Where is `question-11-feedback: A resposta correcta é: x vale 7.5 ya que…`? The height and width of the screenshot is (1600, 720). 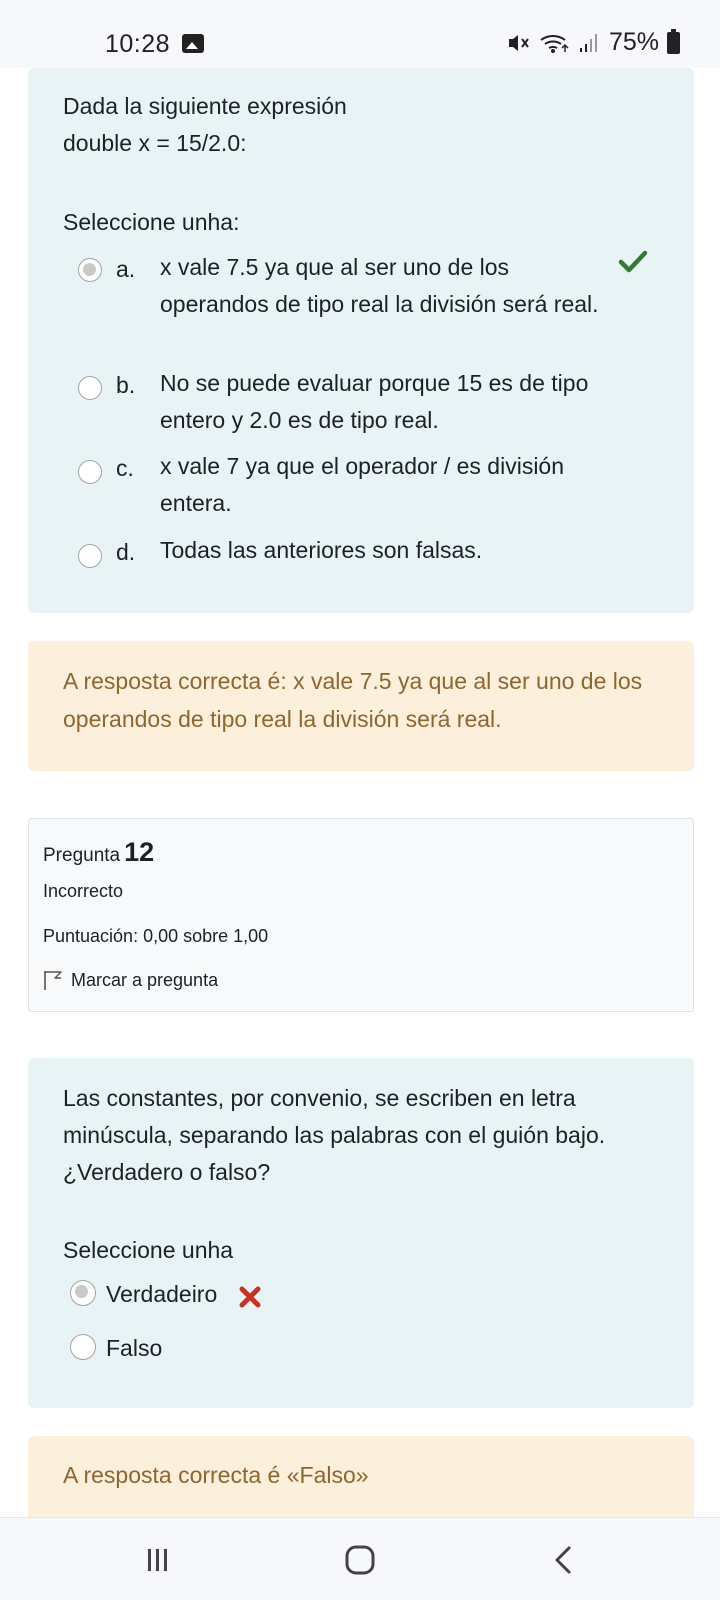 question-11-feedback: A resposta correcta é: x vale 7.5 ya que… is located at coordinates (361, 706).